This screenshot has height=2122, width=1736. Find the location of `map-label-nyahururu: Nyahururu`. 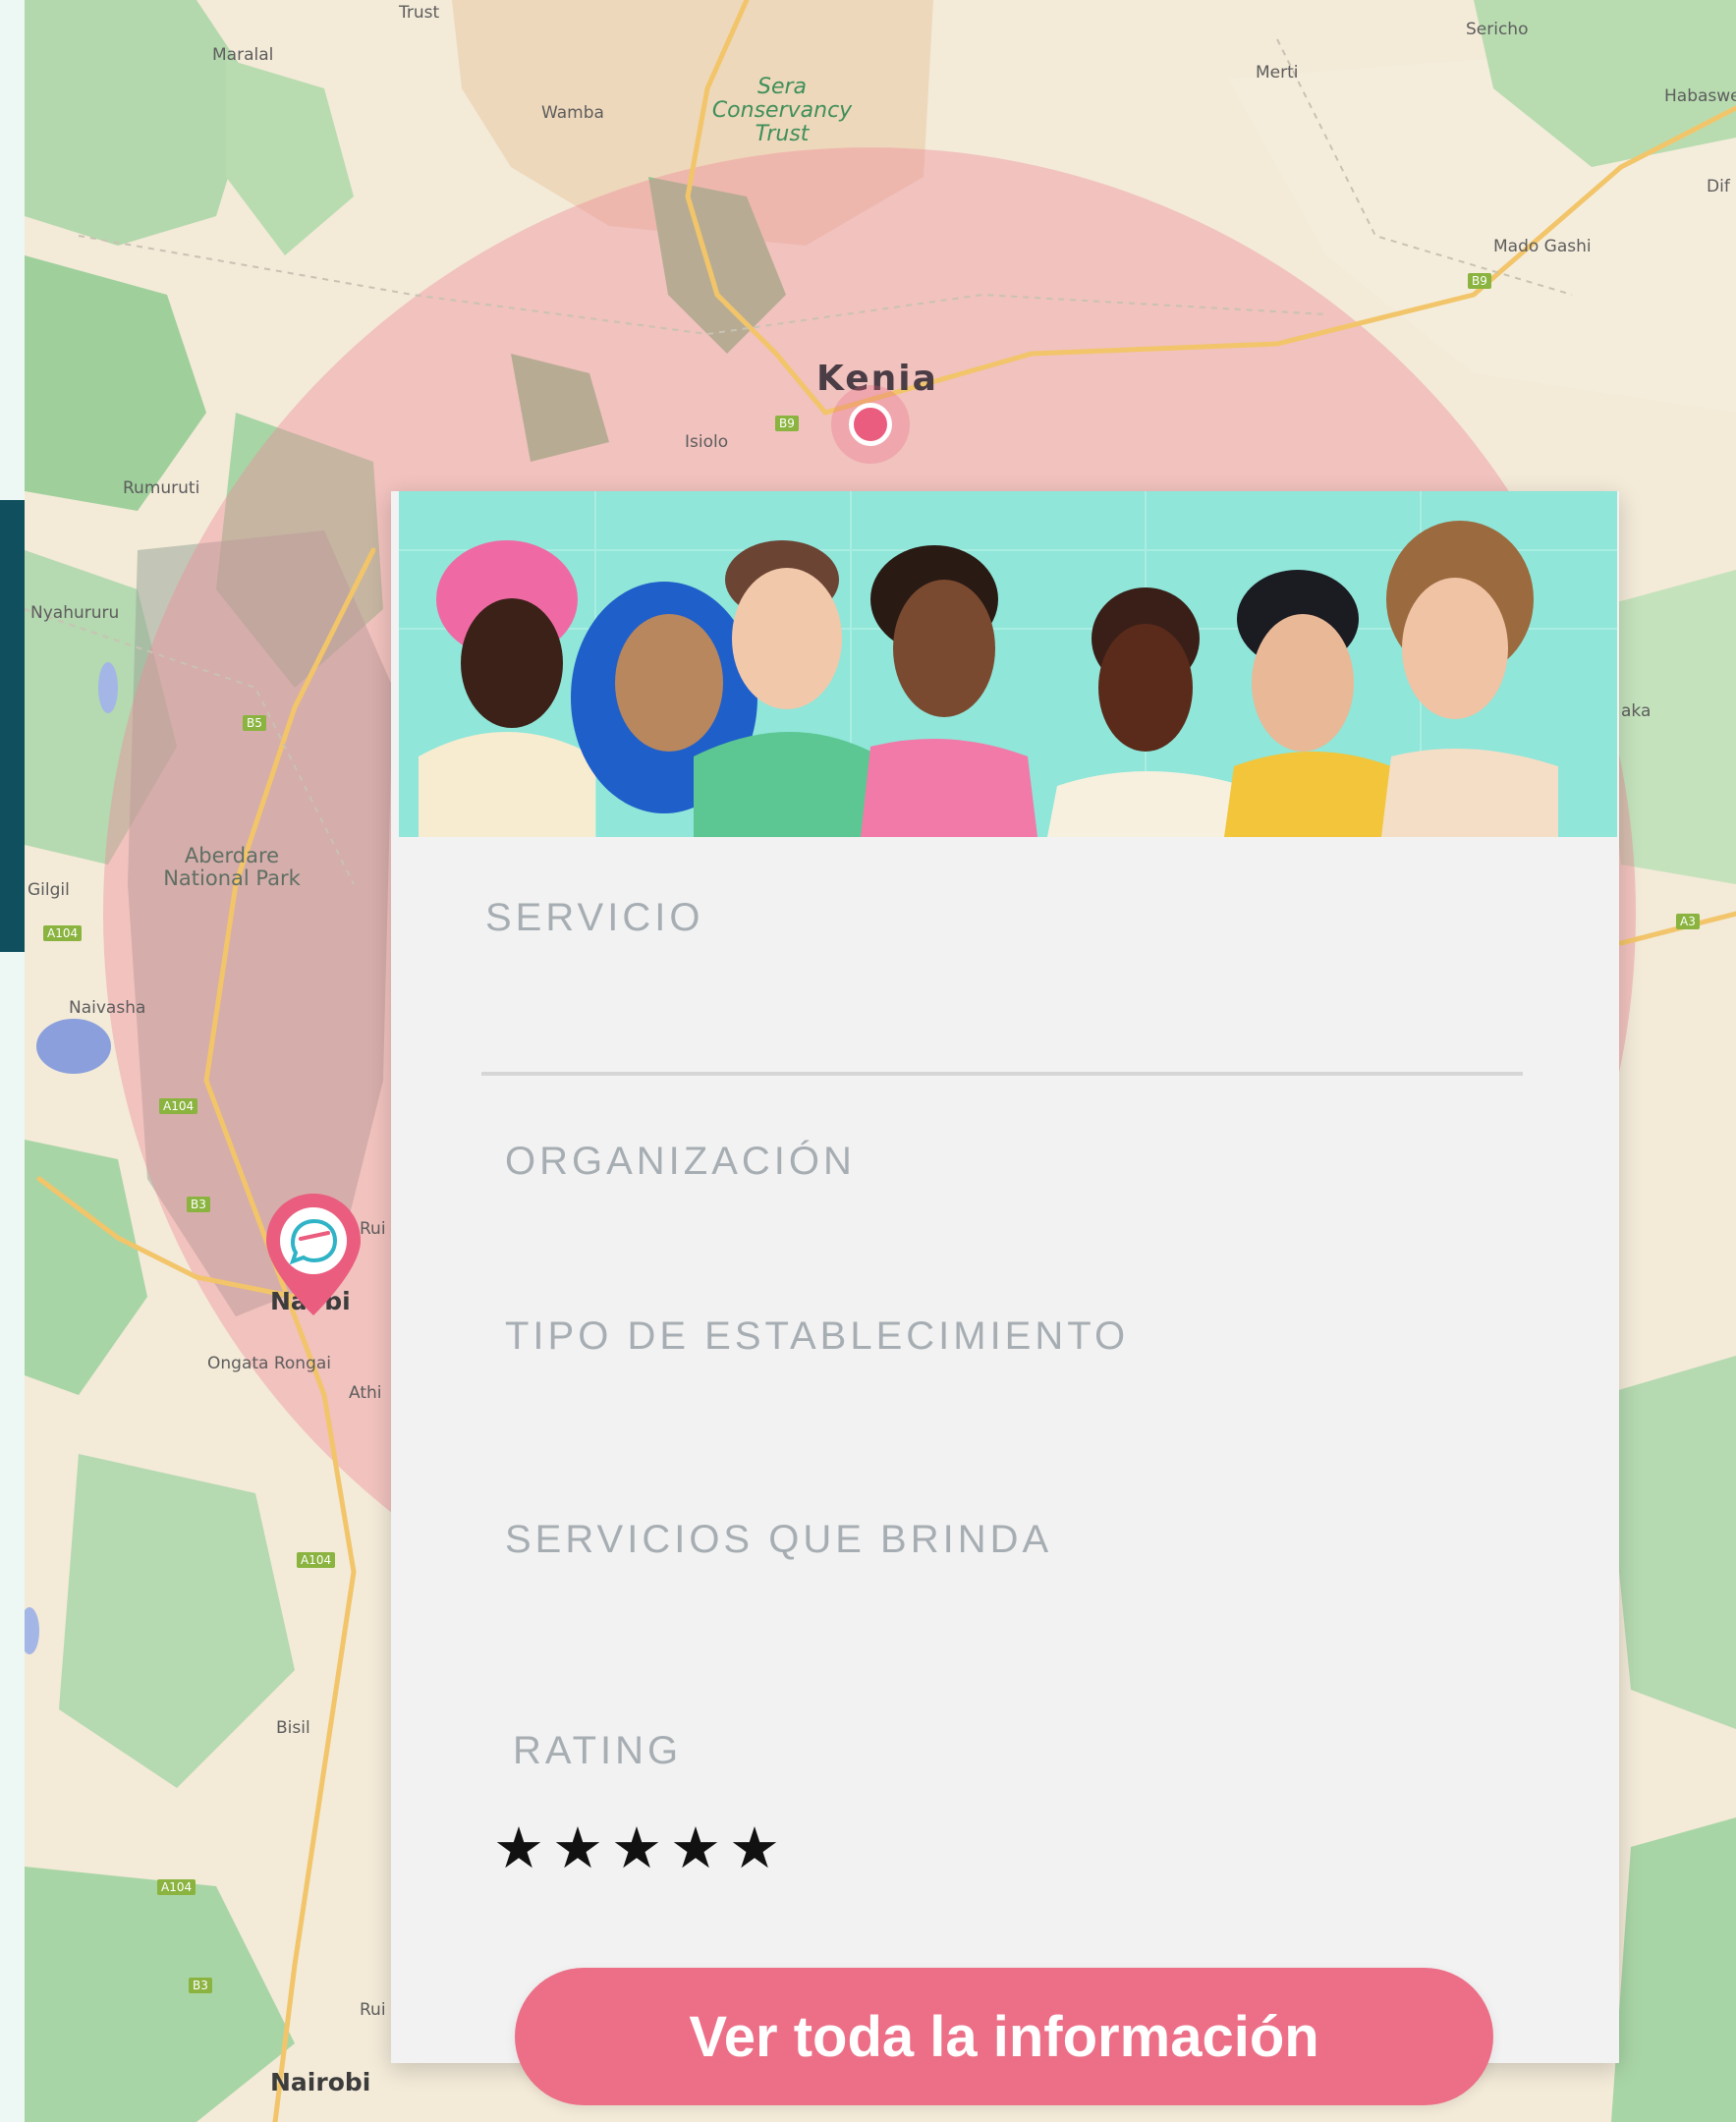

map-label-nyahururu: Nyahururu is located at coordinates (75, 613).